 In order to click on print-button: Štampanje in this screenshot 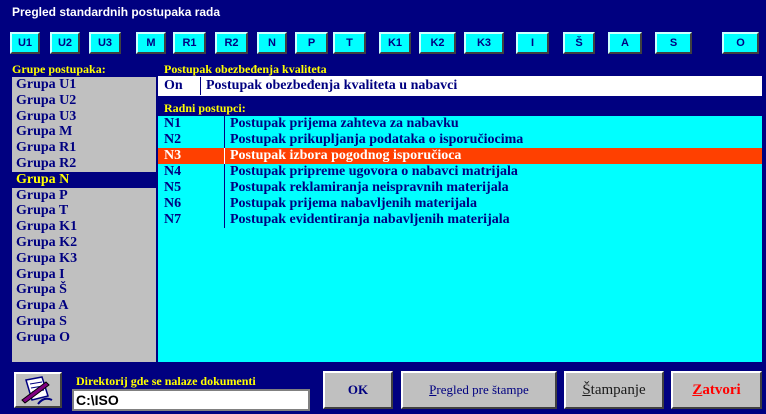, I will do `click(614, 390)`.